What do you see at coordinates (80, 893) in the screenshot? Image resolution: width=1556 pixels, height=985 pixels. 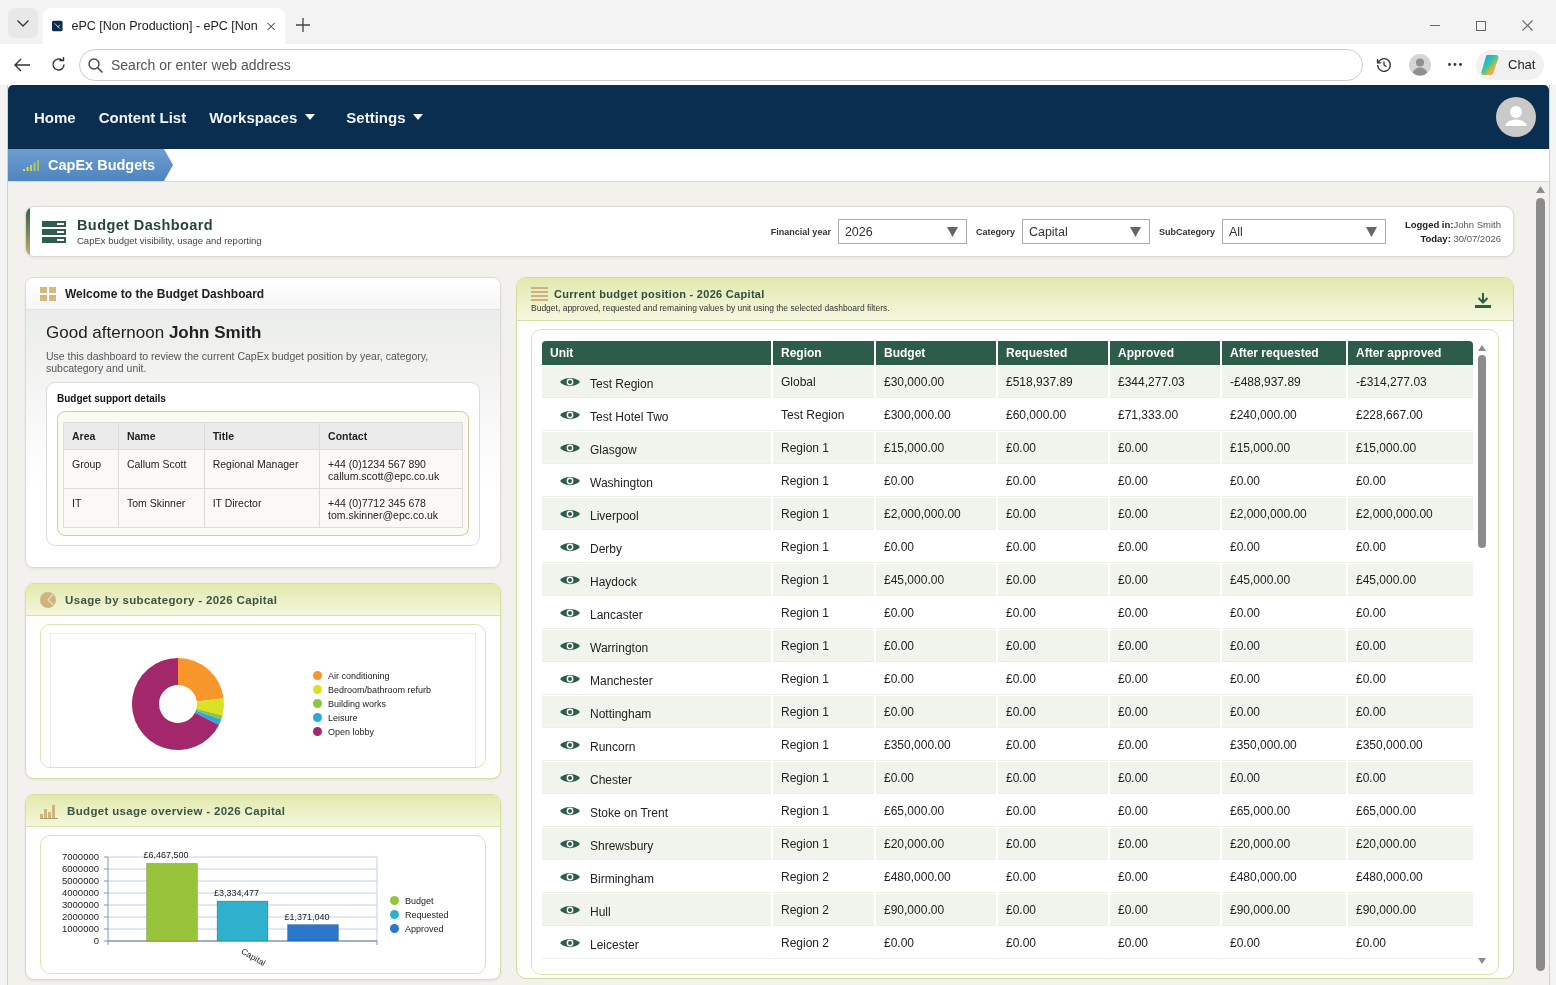 I see `axis-tick-label: 4000000` at bounding box center [80, 893].